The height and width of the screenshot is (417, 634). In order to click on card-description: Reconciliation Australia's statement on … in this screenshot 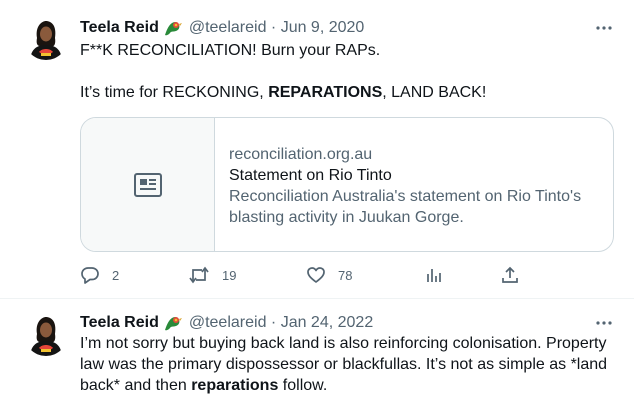, I will do `click(405, 207)`.